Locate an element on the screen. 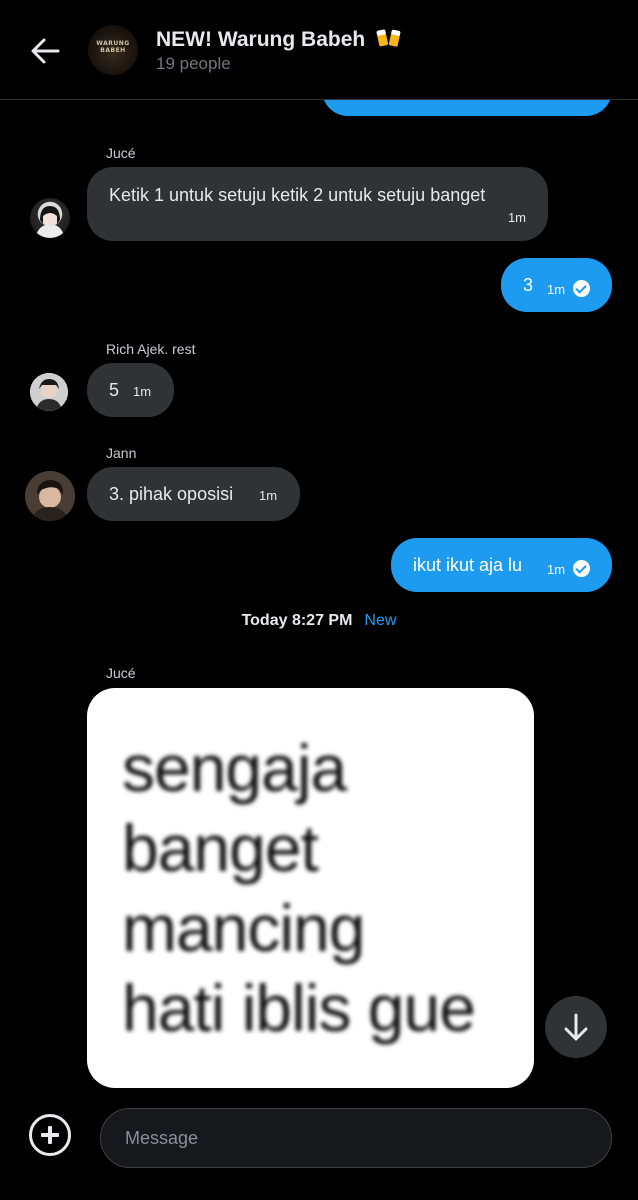 The image size is (638, 1200). chat-header: WARUNG BABEH NEW! Warung Babeh 19 people is located at coordinates (319, 50).